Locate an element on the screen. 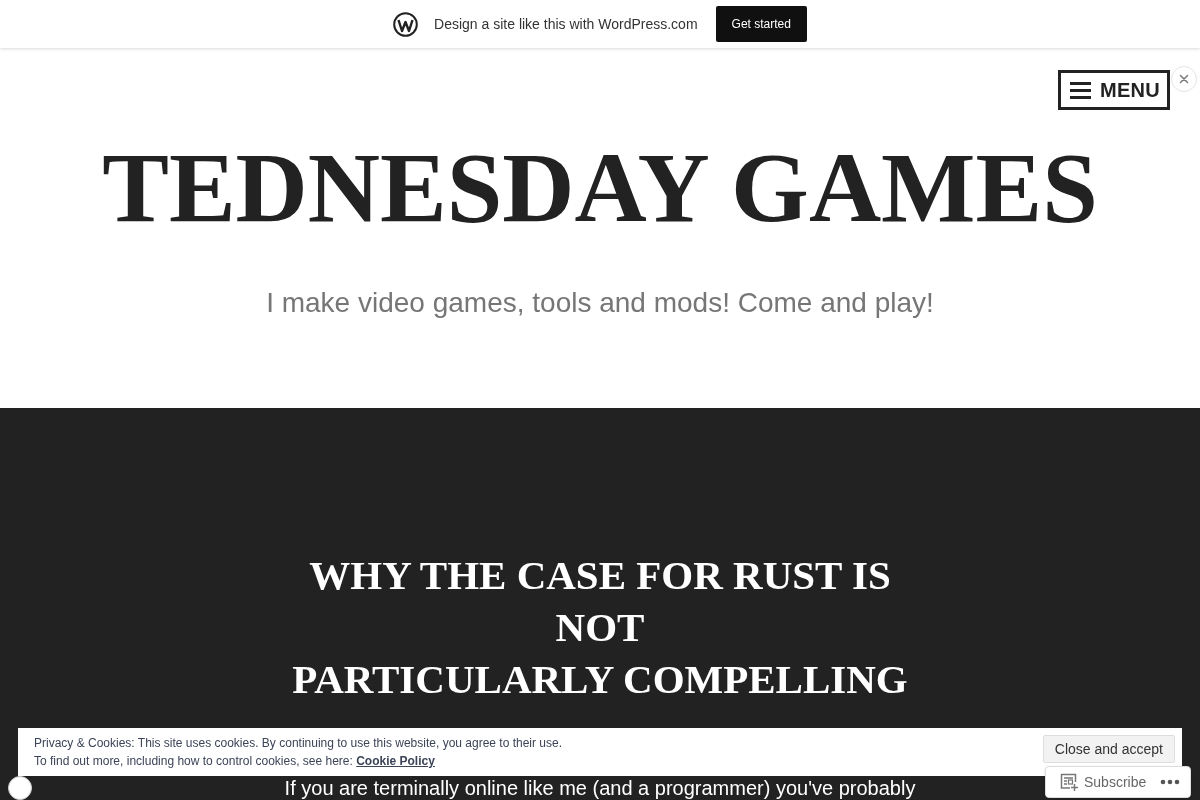 The height and width of the screenshot is (800, 1200). menu-icon is located at coordinates (1080, 90).